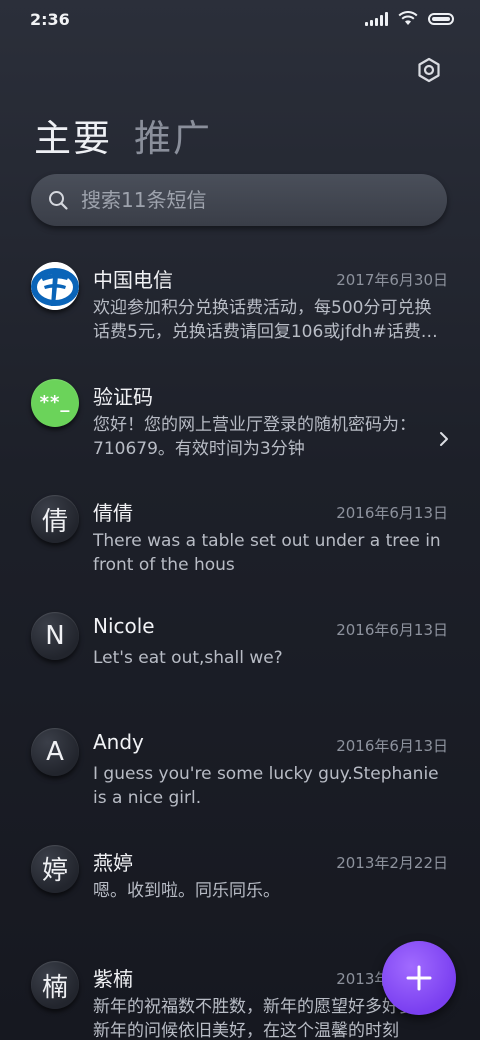 The image size is (480, 1040). I want to click on new-message-button, so click(419, 978).